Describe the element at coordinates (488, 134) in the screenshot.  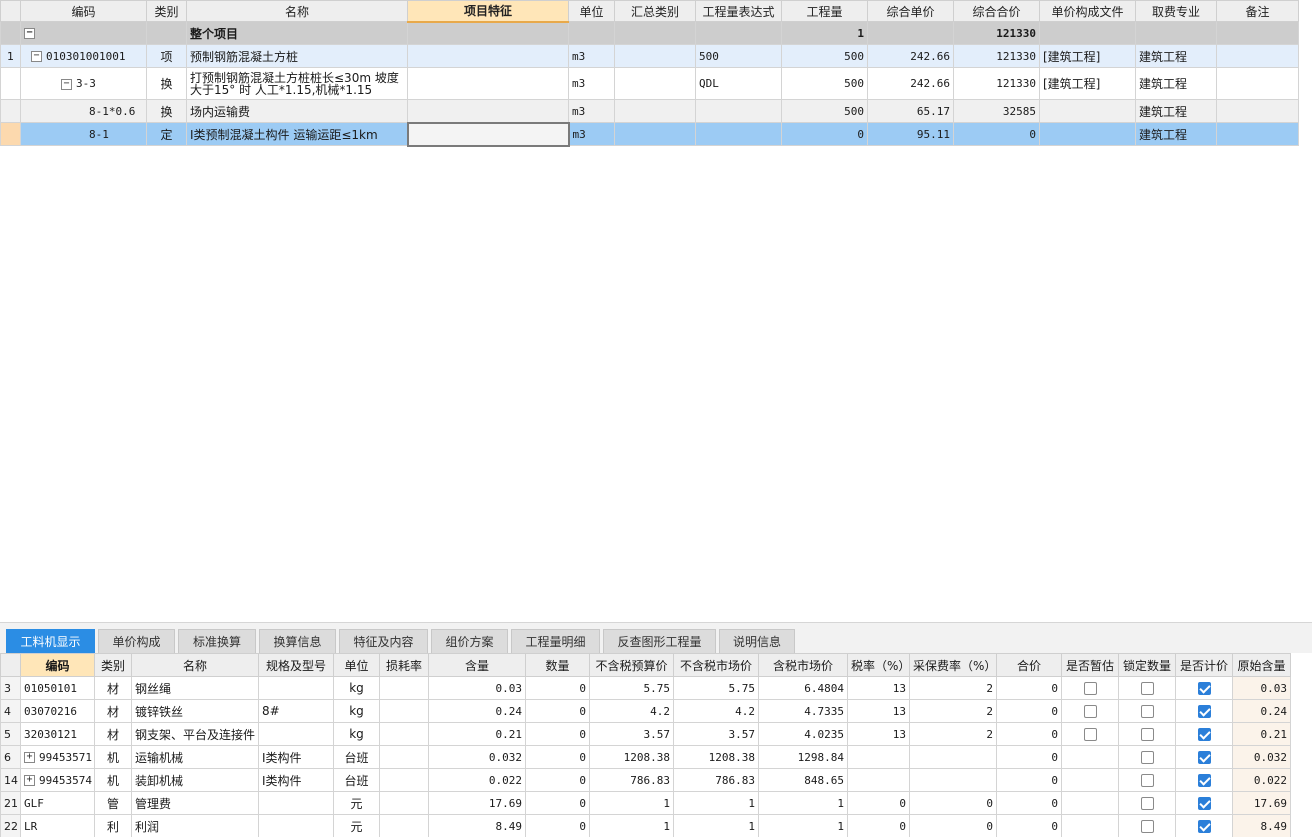
I see `item-feature-active-cell` at that location.